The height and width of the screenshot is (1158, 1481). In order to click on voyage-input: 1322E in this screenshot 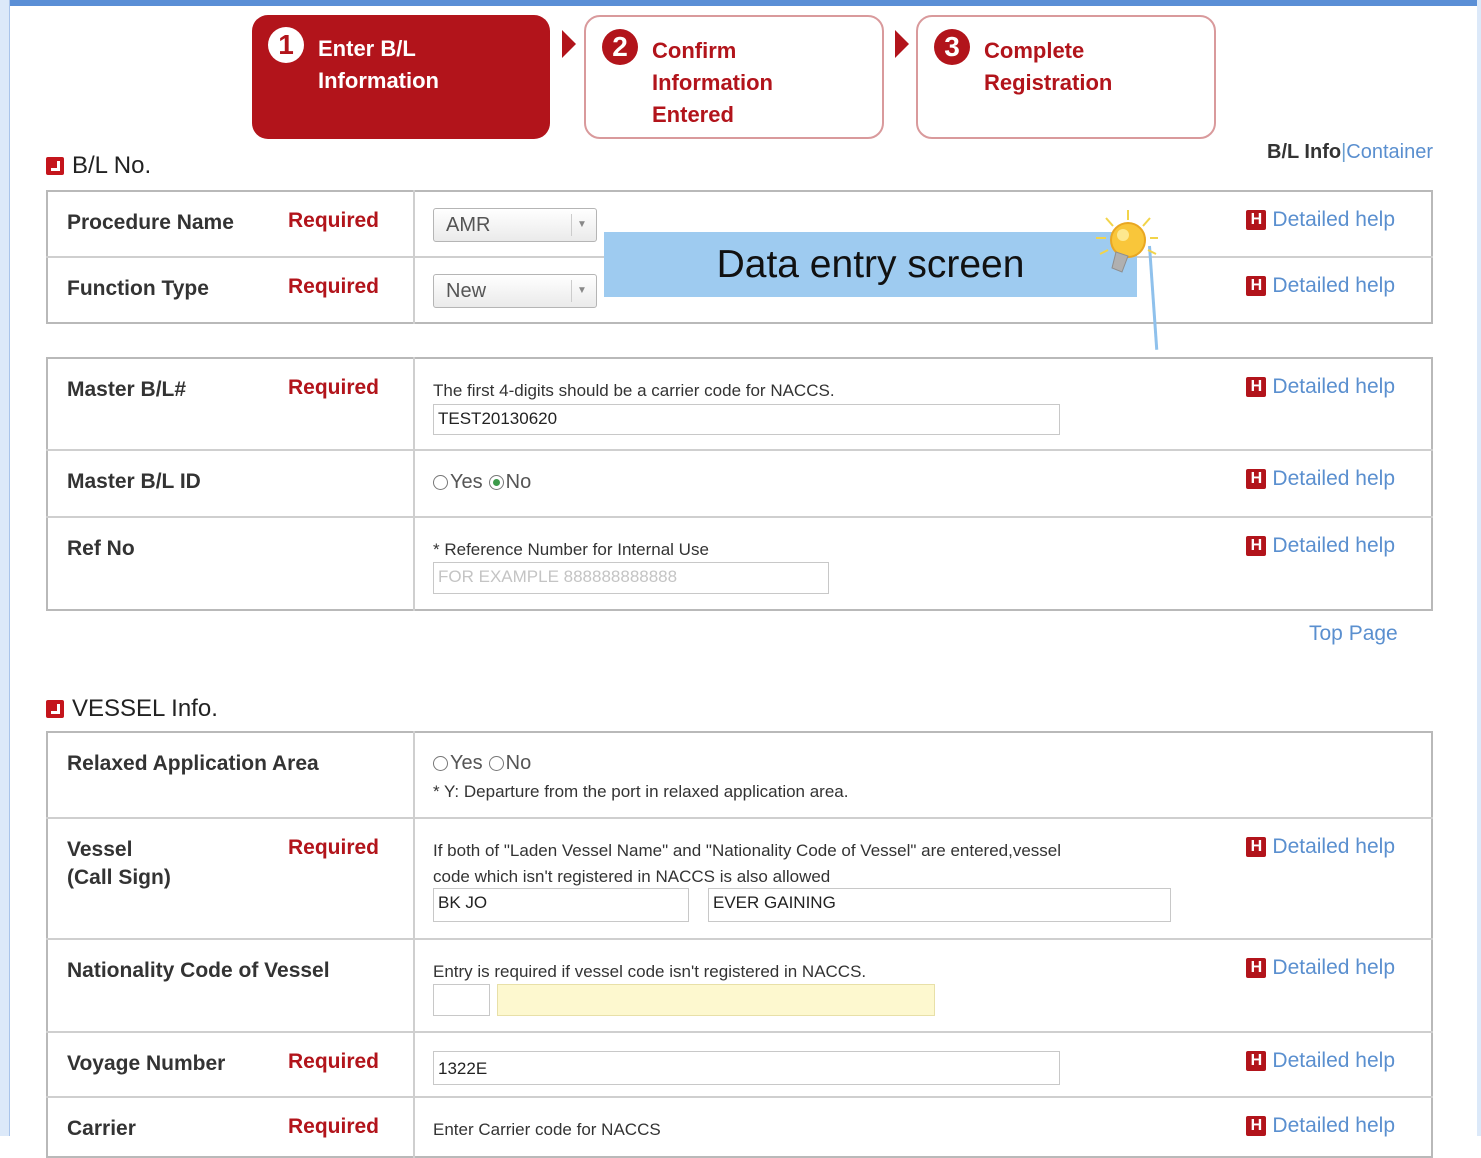, I will do `click(746, 1068)`.